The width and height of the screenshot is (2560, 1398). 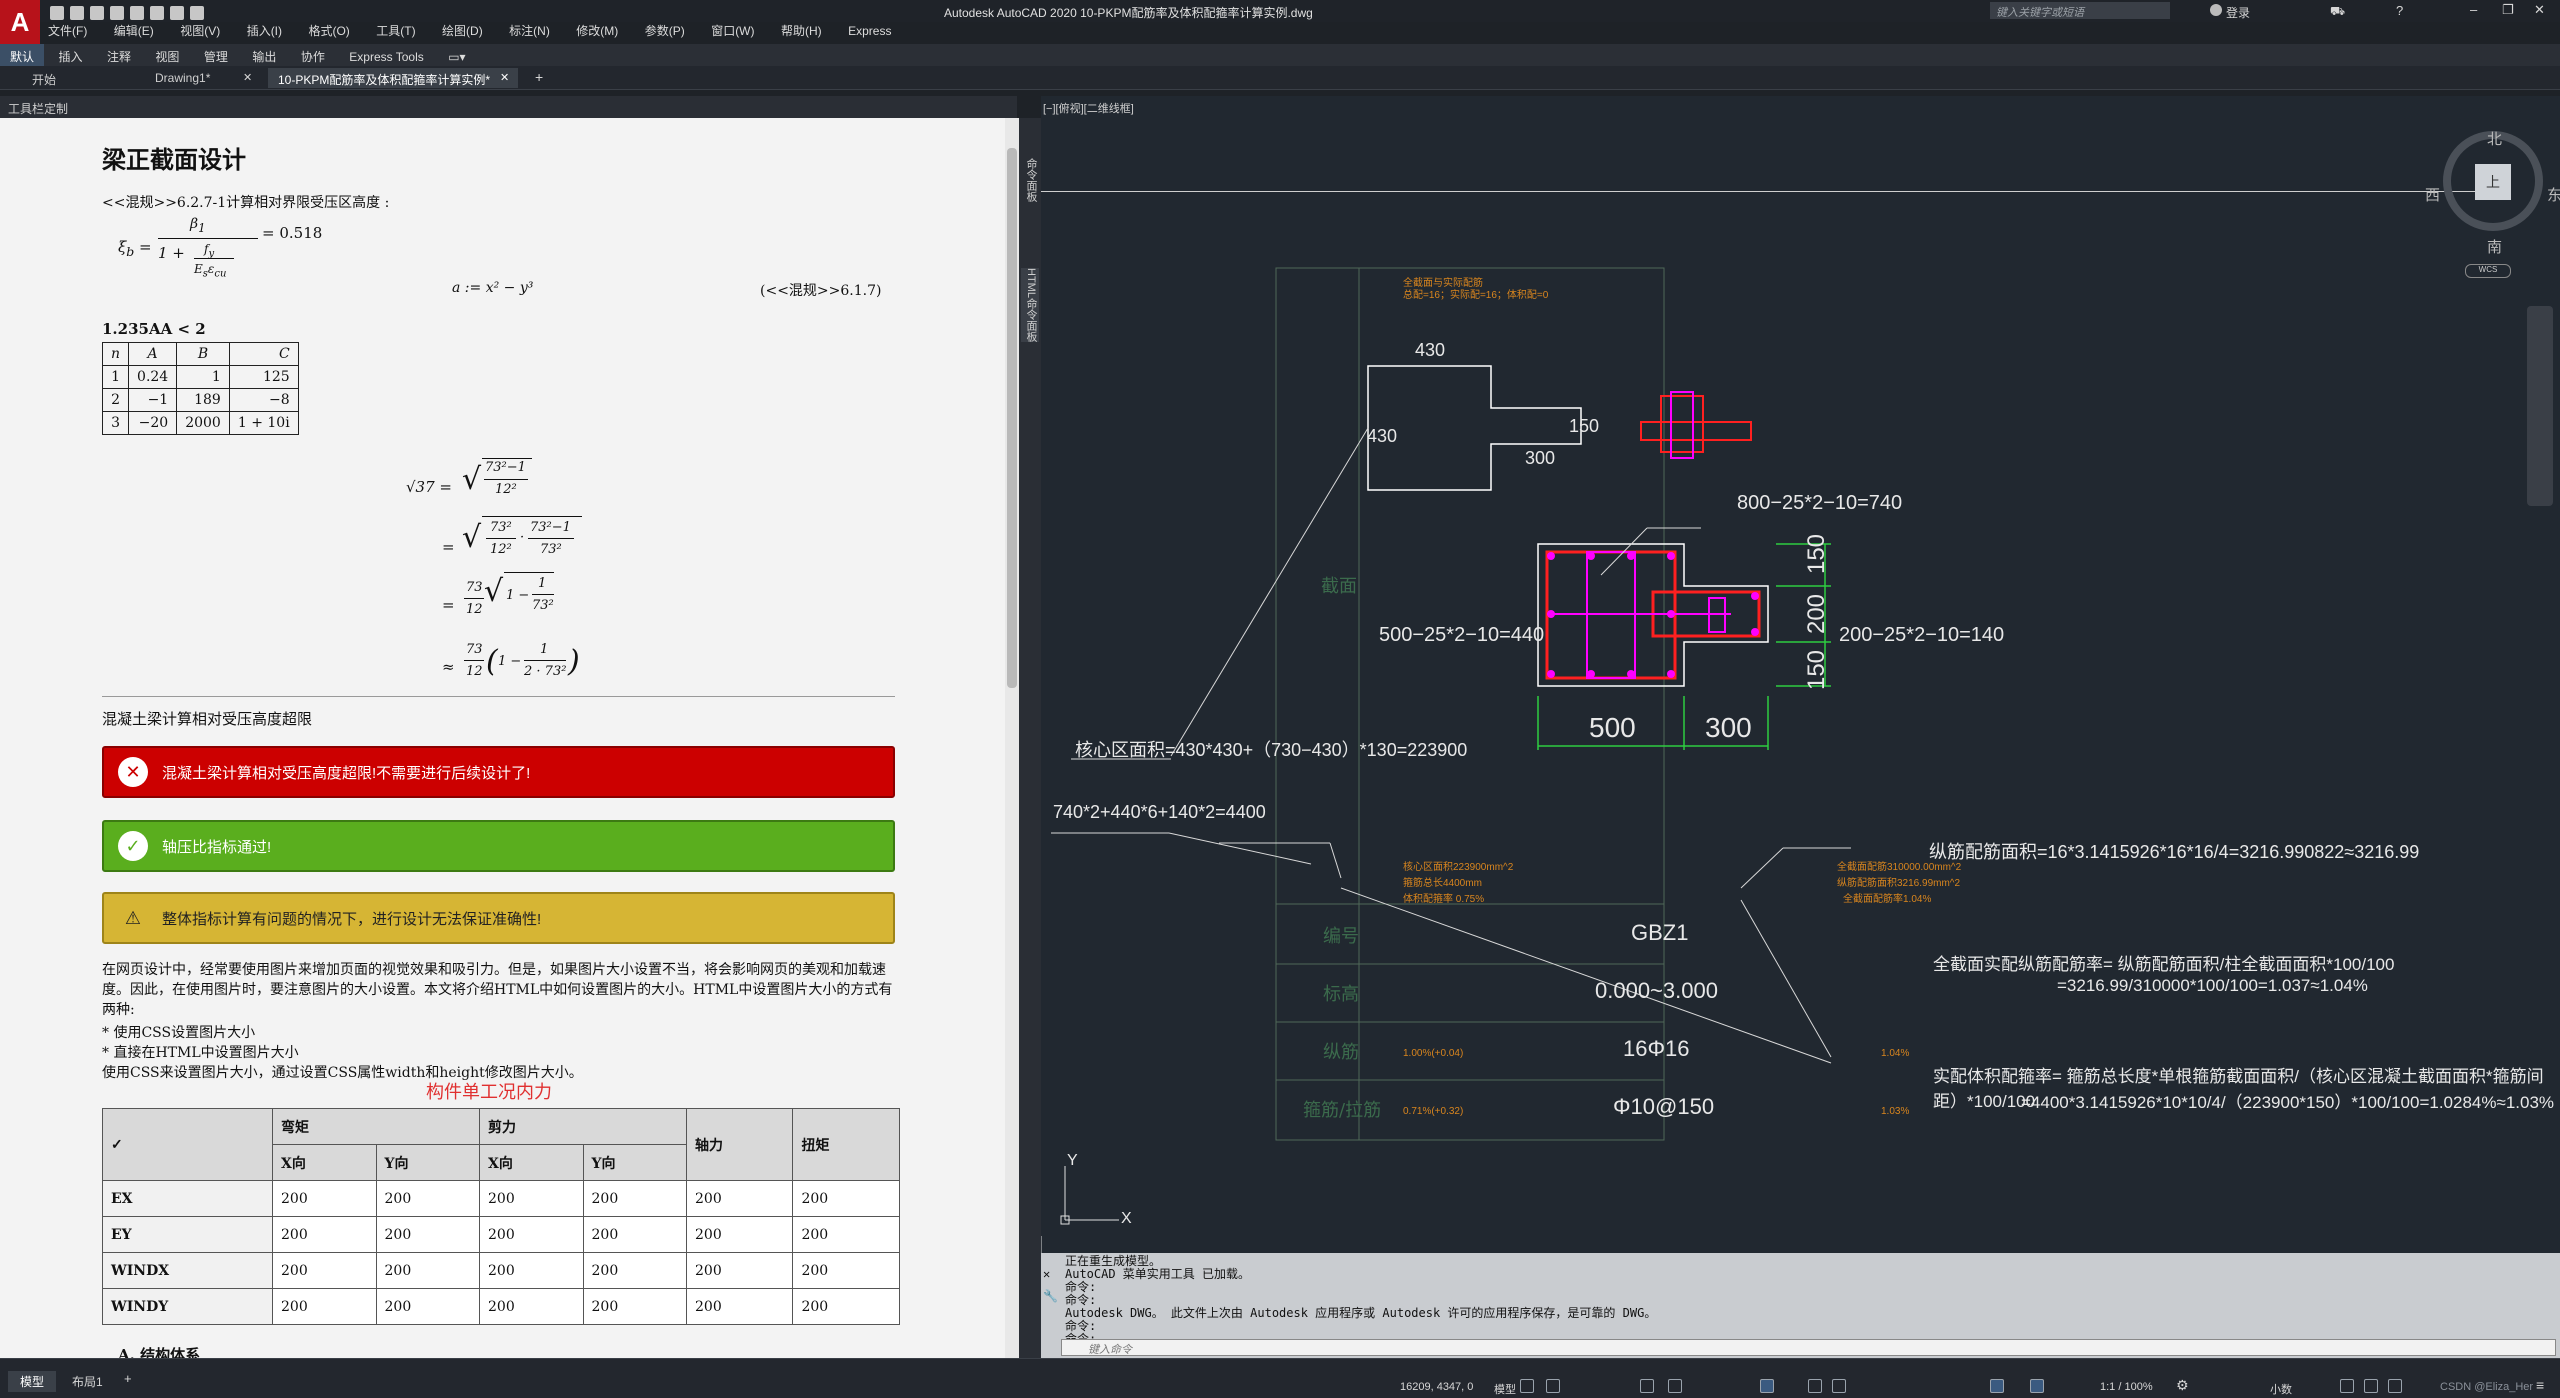 What do you see at coordinates (1050, 1296) in the screenshot?
I see `command-settings-icon: 🔧` at bounding box center [1050, 1296].